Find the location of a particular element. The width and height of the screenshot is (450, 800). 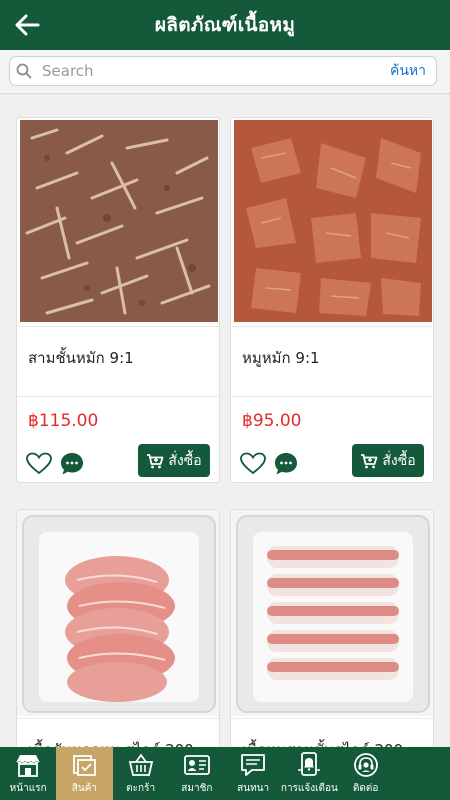

tab-label: สินค้า is located at coordinates (84, 788).